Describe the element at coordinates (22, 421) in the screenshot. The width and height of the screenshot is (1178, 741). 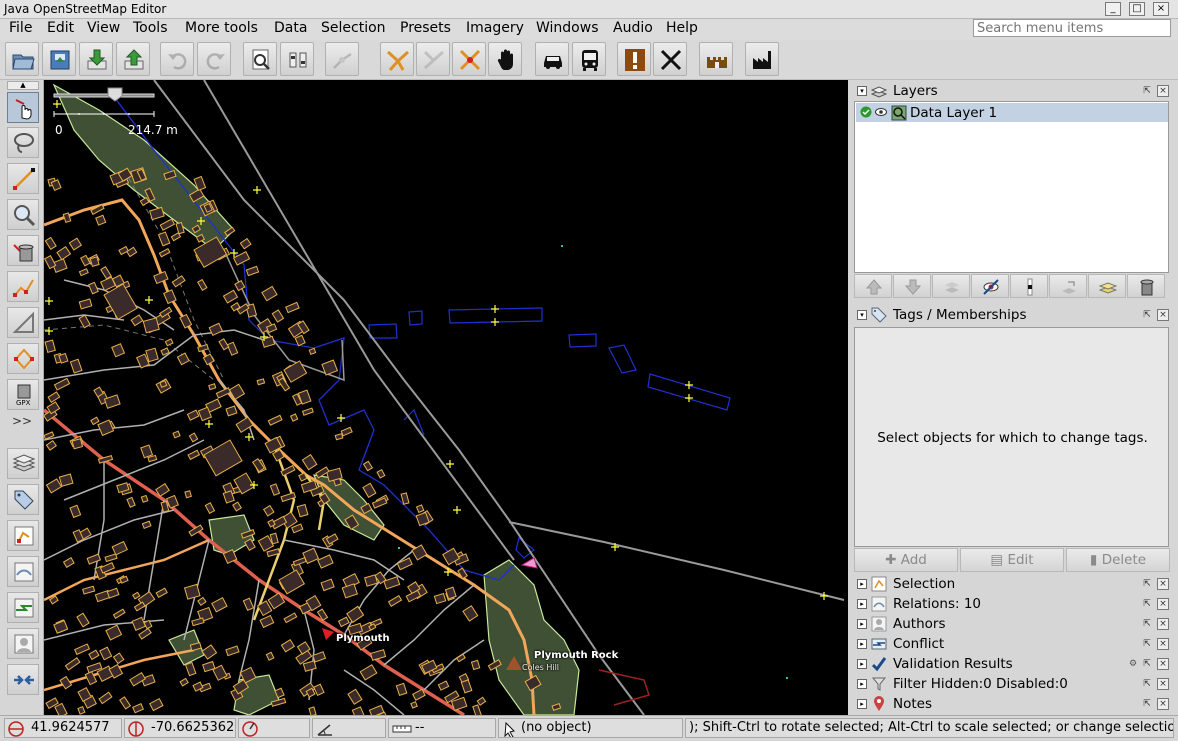
I see `more-tools-chevron-icon: >>` at that location.